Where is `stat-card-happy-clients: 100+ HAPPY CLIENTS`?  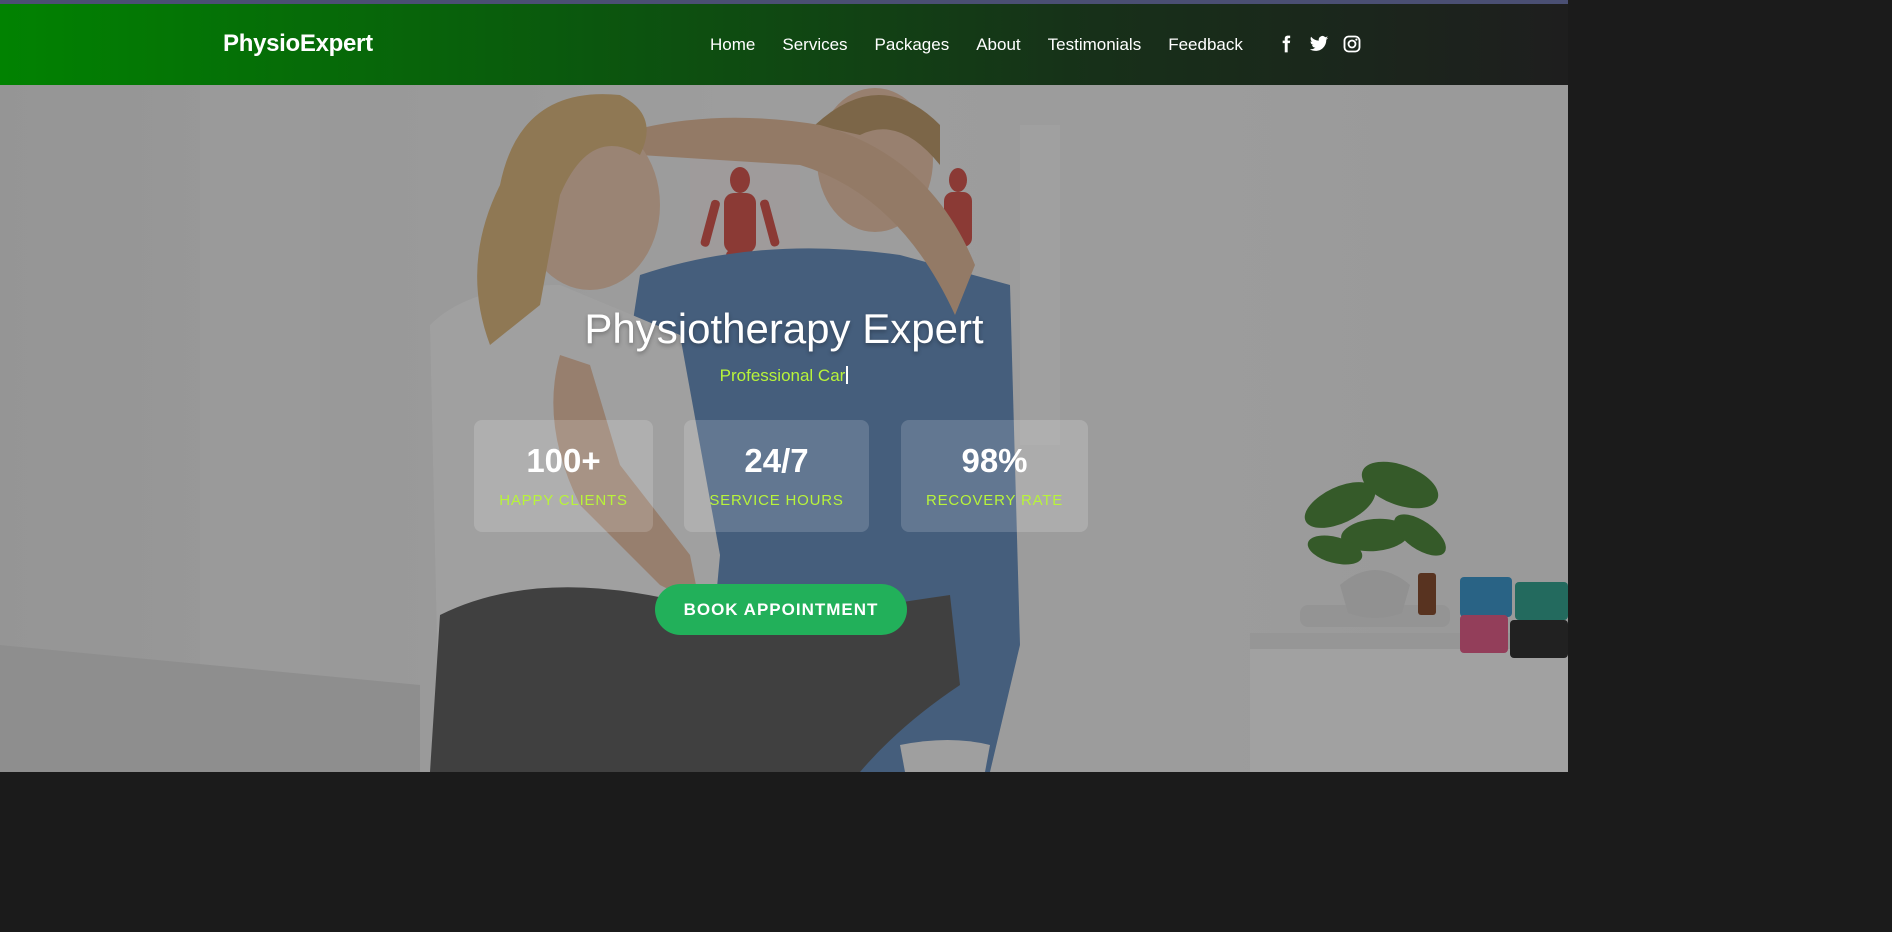
stat-card-happy-clients: 100+ HAPPY CLIENTS is located at coordinates (563, 476).